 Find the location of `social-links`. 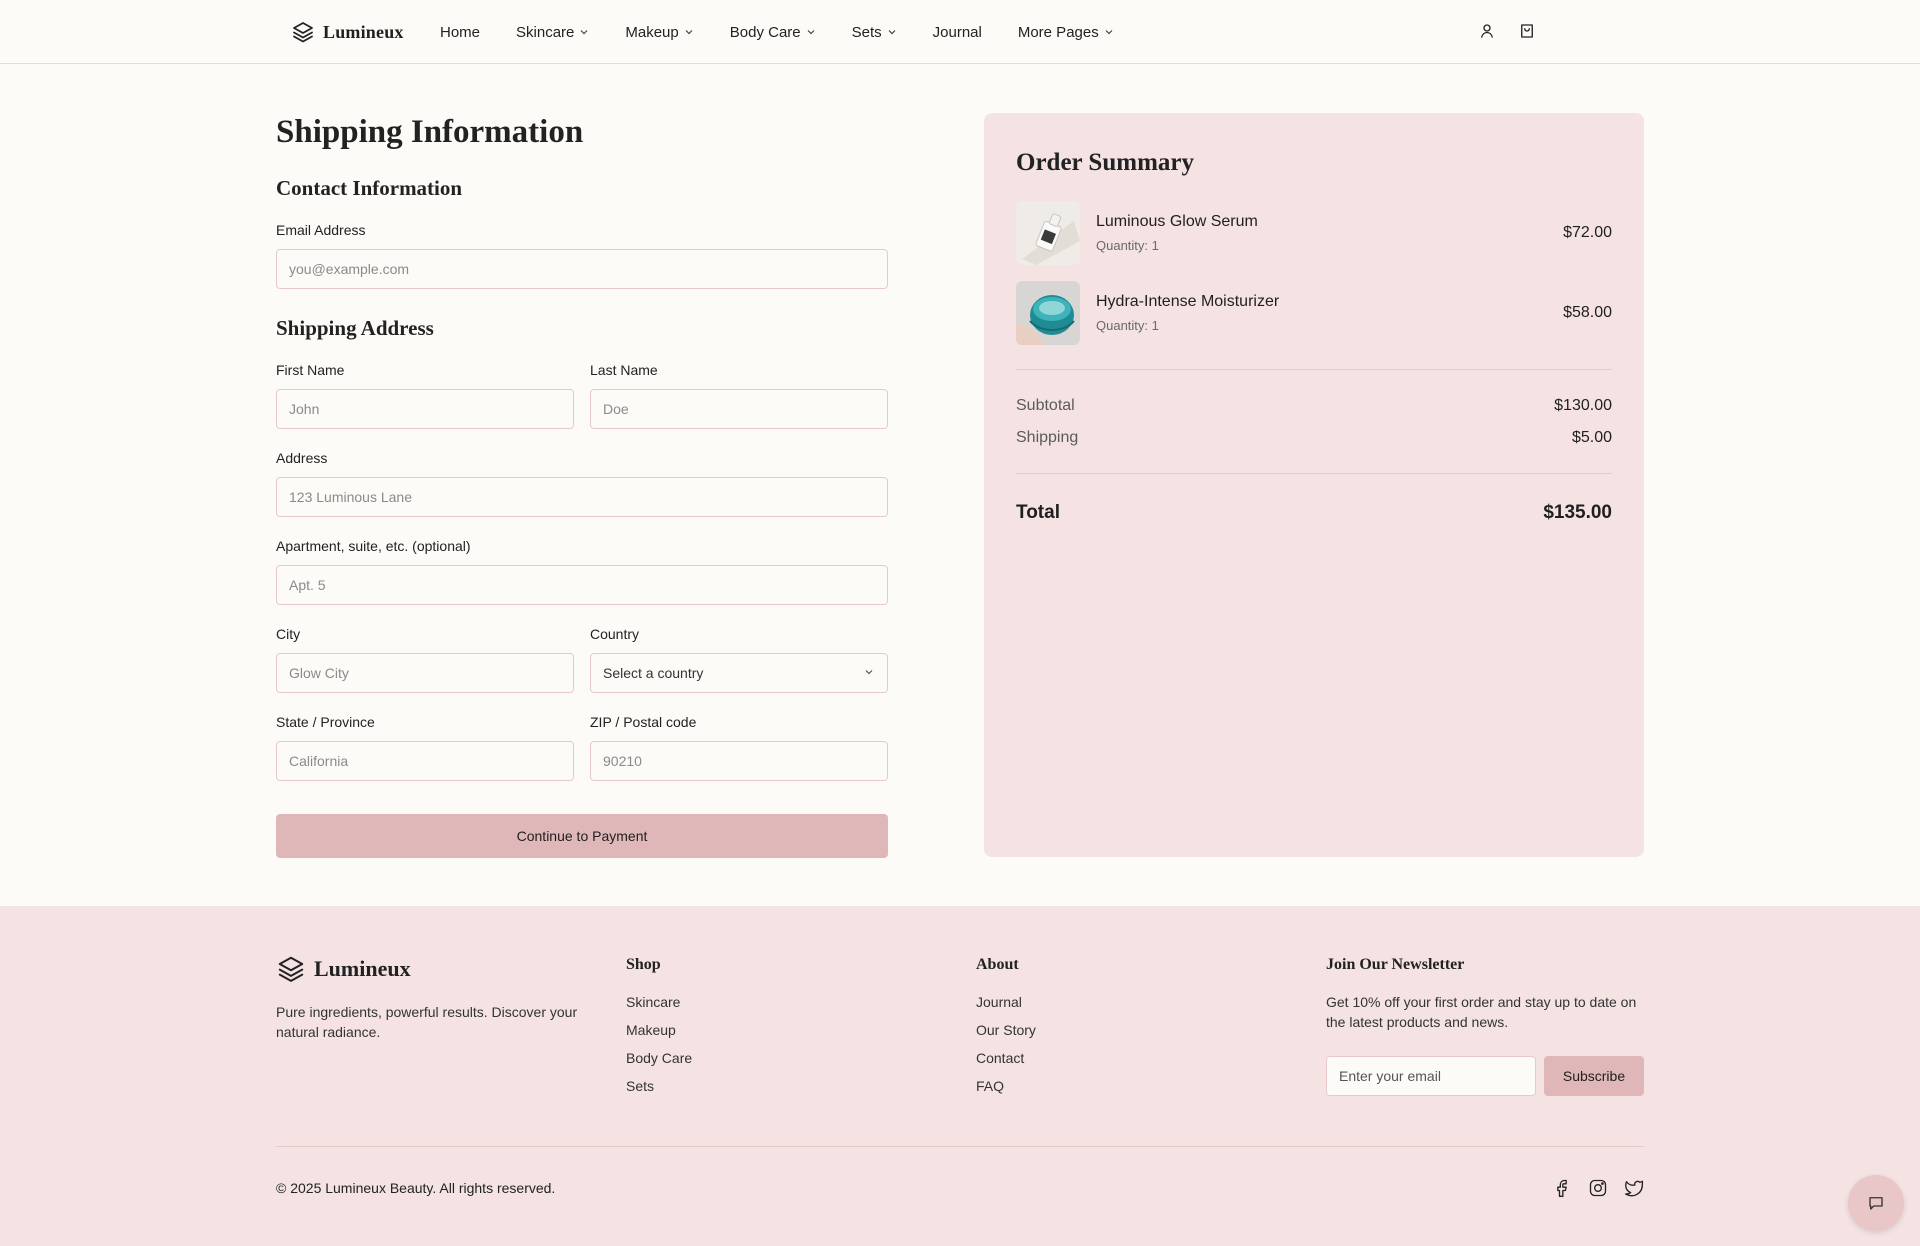

social-links is located at coordinates (1598, 1188).